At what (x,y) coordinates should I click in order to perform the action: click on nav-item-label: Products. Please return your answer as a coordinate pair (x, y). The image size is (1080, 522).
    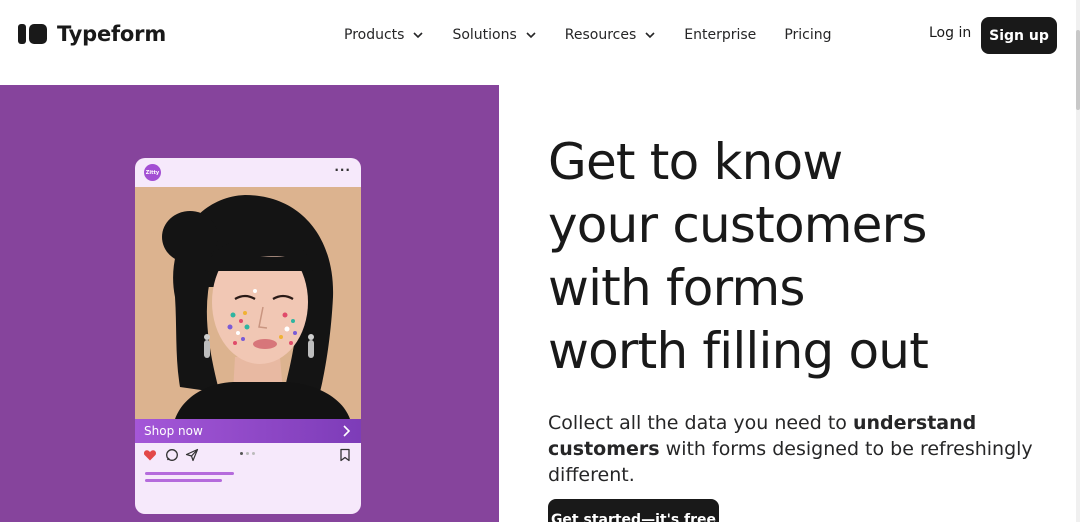
    Looking at the image, I should click on (374, 35).